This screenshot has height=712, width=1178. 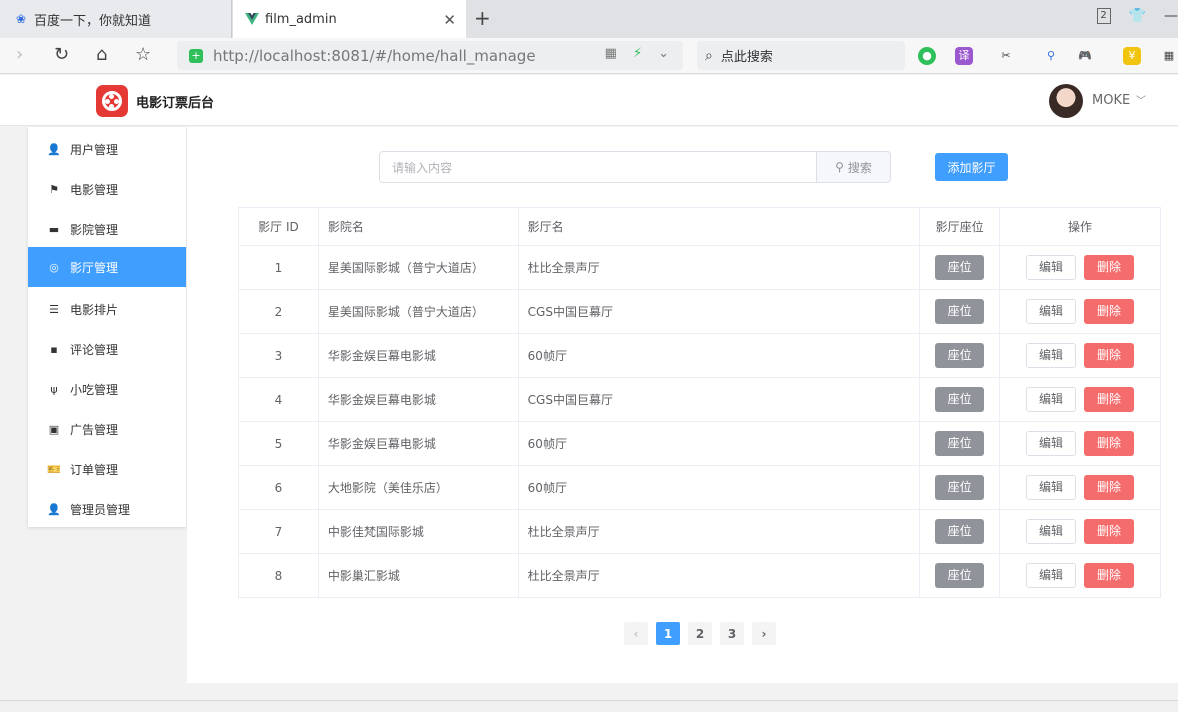 I want to click on reload-icon: ↻, so click(x=61, y=54).